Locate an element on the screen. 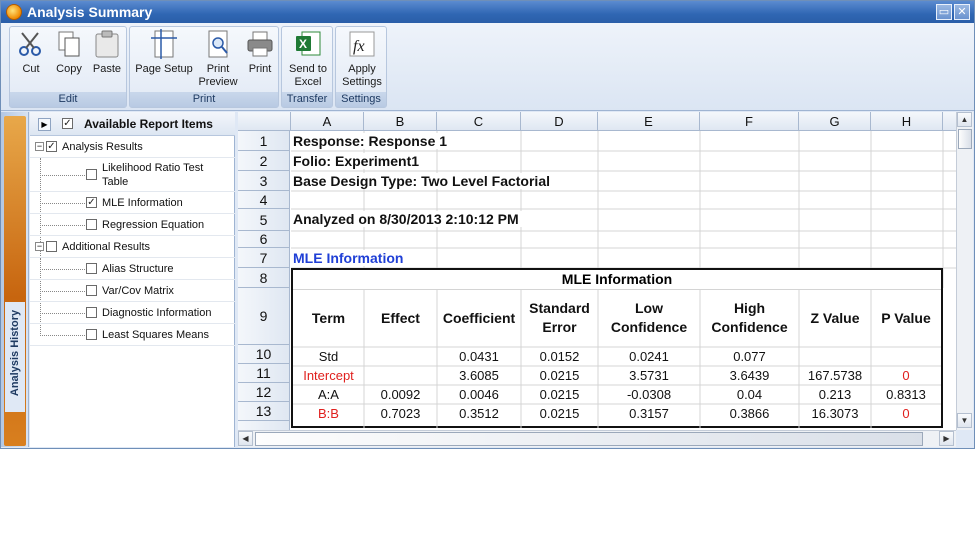 This screenshot has width=975, height=535. column-header: B is located at coordinates (400, 121).